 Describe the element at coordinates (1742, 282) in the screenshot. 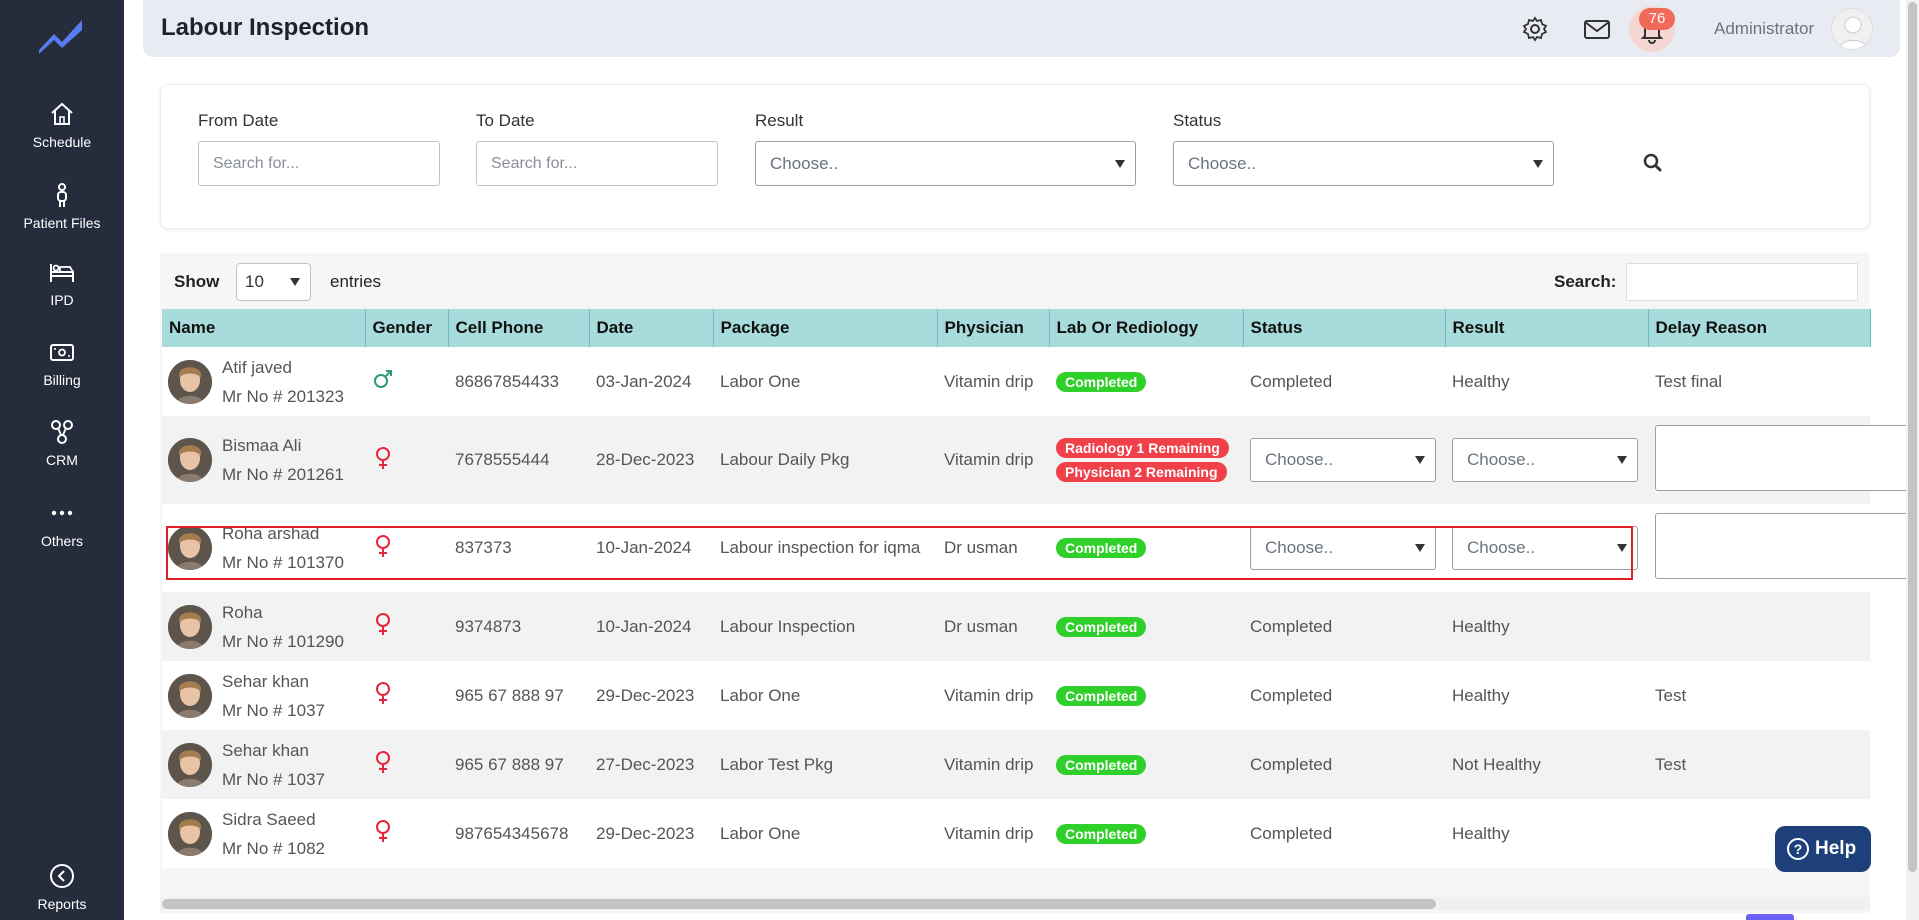

I see `table-search-input` at that location.